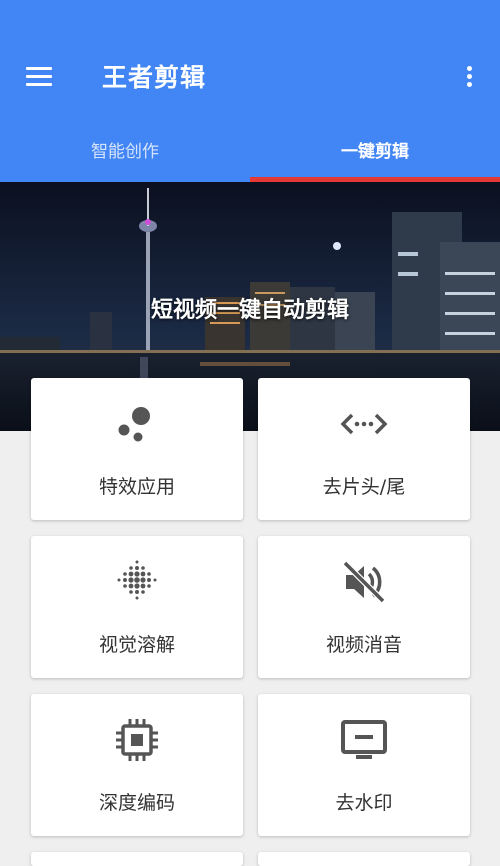 The image size is (500, 866). I want to click on feature-label: 去水印, so click(364, 803).